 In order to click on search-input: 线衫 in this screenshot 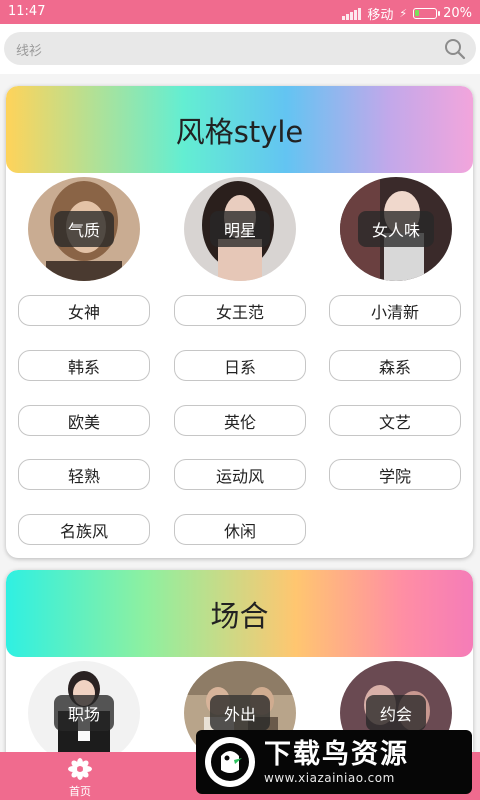, I will do `click(240, 48)`.